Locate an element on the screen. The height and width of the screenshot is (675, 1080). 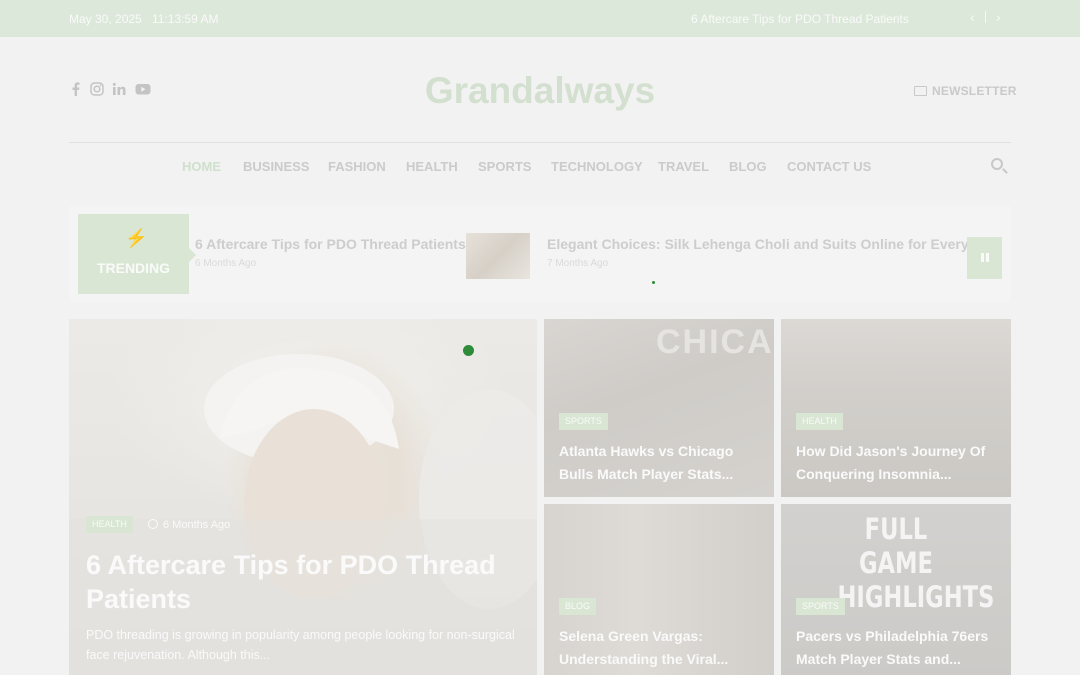
category-badge: BLOG is located at coordinates (578, 606).